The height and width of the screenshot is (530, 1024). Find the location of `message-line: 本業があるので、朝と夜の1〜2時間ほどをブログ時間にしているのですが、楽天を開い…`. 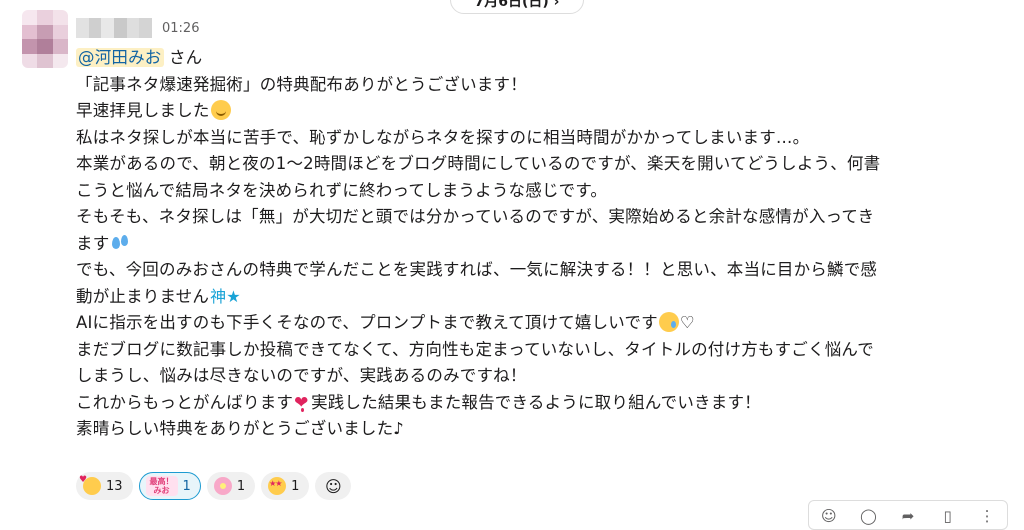

message-line: 本業があるので、朝と夜の1〜2時間ほどをブログ時間にしているのですが、楽天を開い… is located at coordinates (478, 163).